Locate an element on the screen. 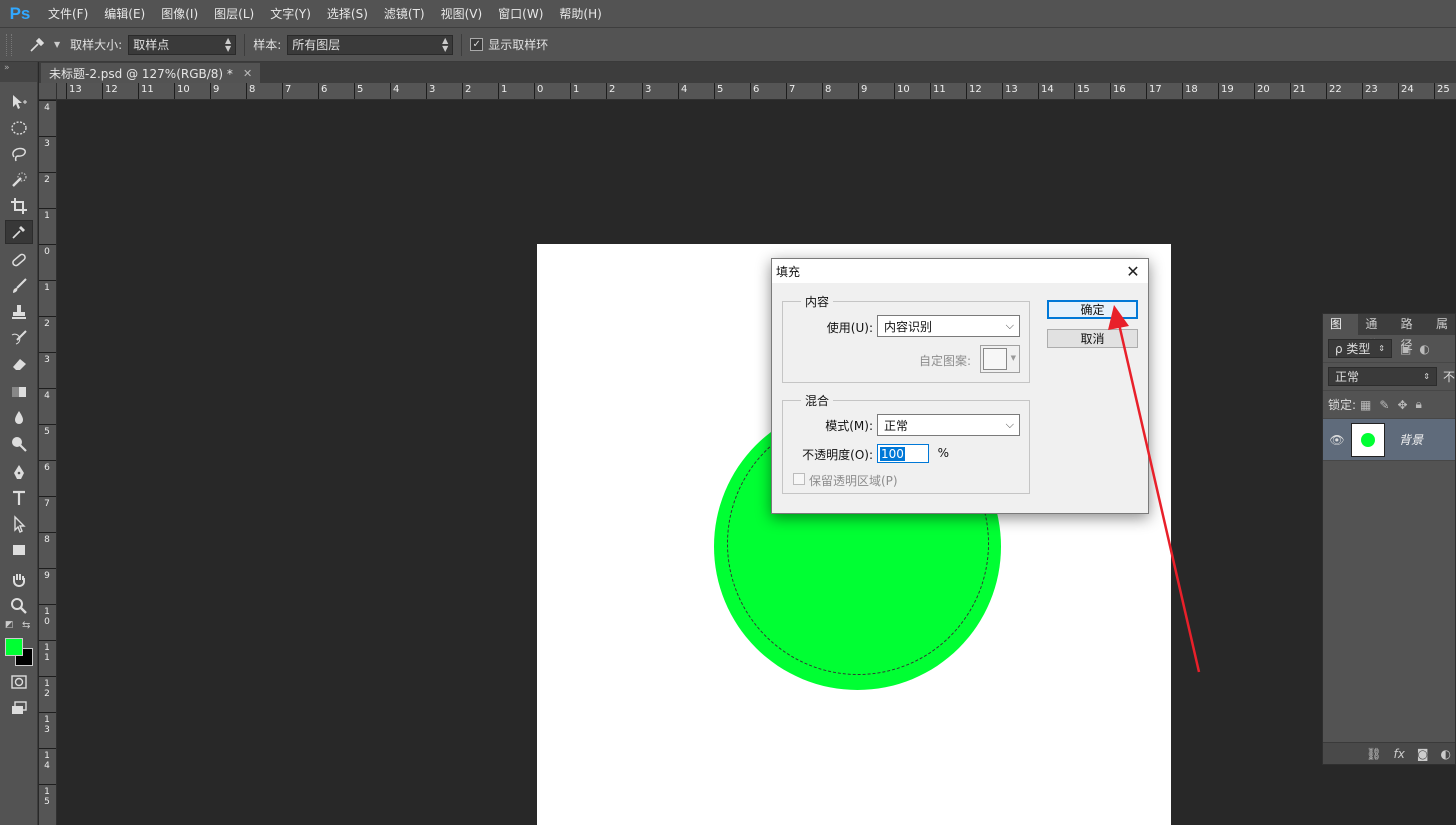 This screenshot has width=1456, height=825. lock-row: 锁定: ▦ ✎ ✥ 🔒︎ is located at coordinates (1389, 405).